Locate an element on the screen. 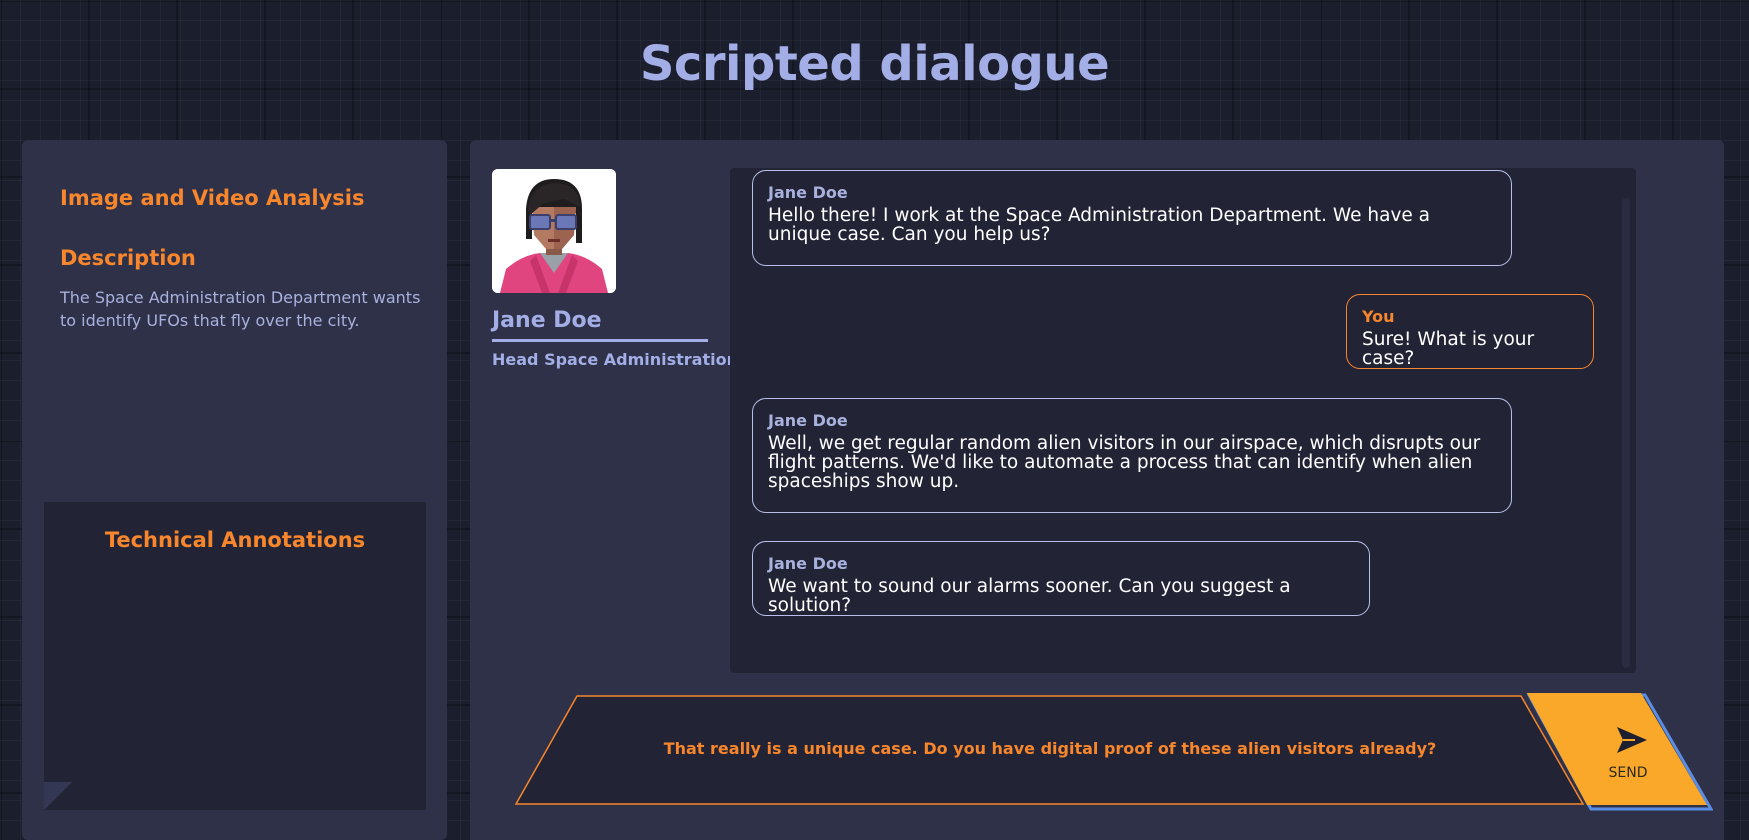 This screenshot has width=1749, height=840. character-name: Jane Doe is located at coordinates (547, 320).